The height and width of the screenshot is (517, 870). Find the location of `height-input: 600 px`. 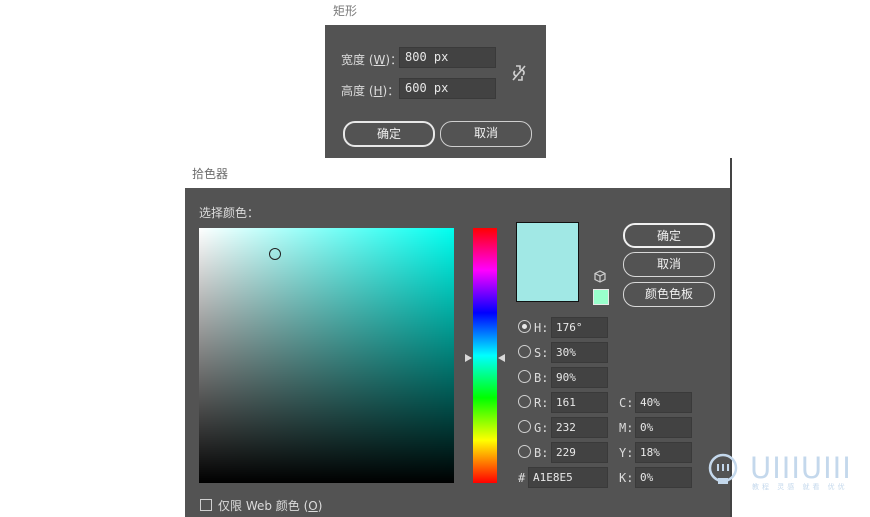

height-input: 600 px is located at coordinates (447, 88).